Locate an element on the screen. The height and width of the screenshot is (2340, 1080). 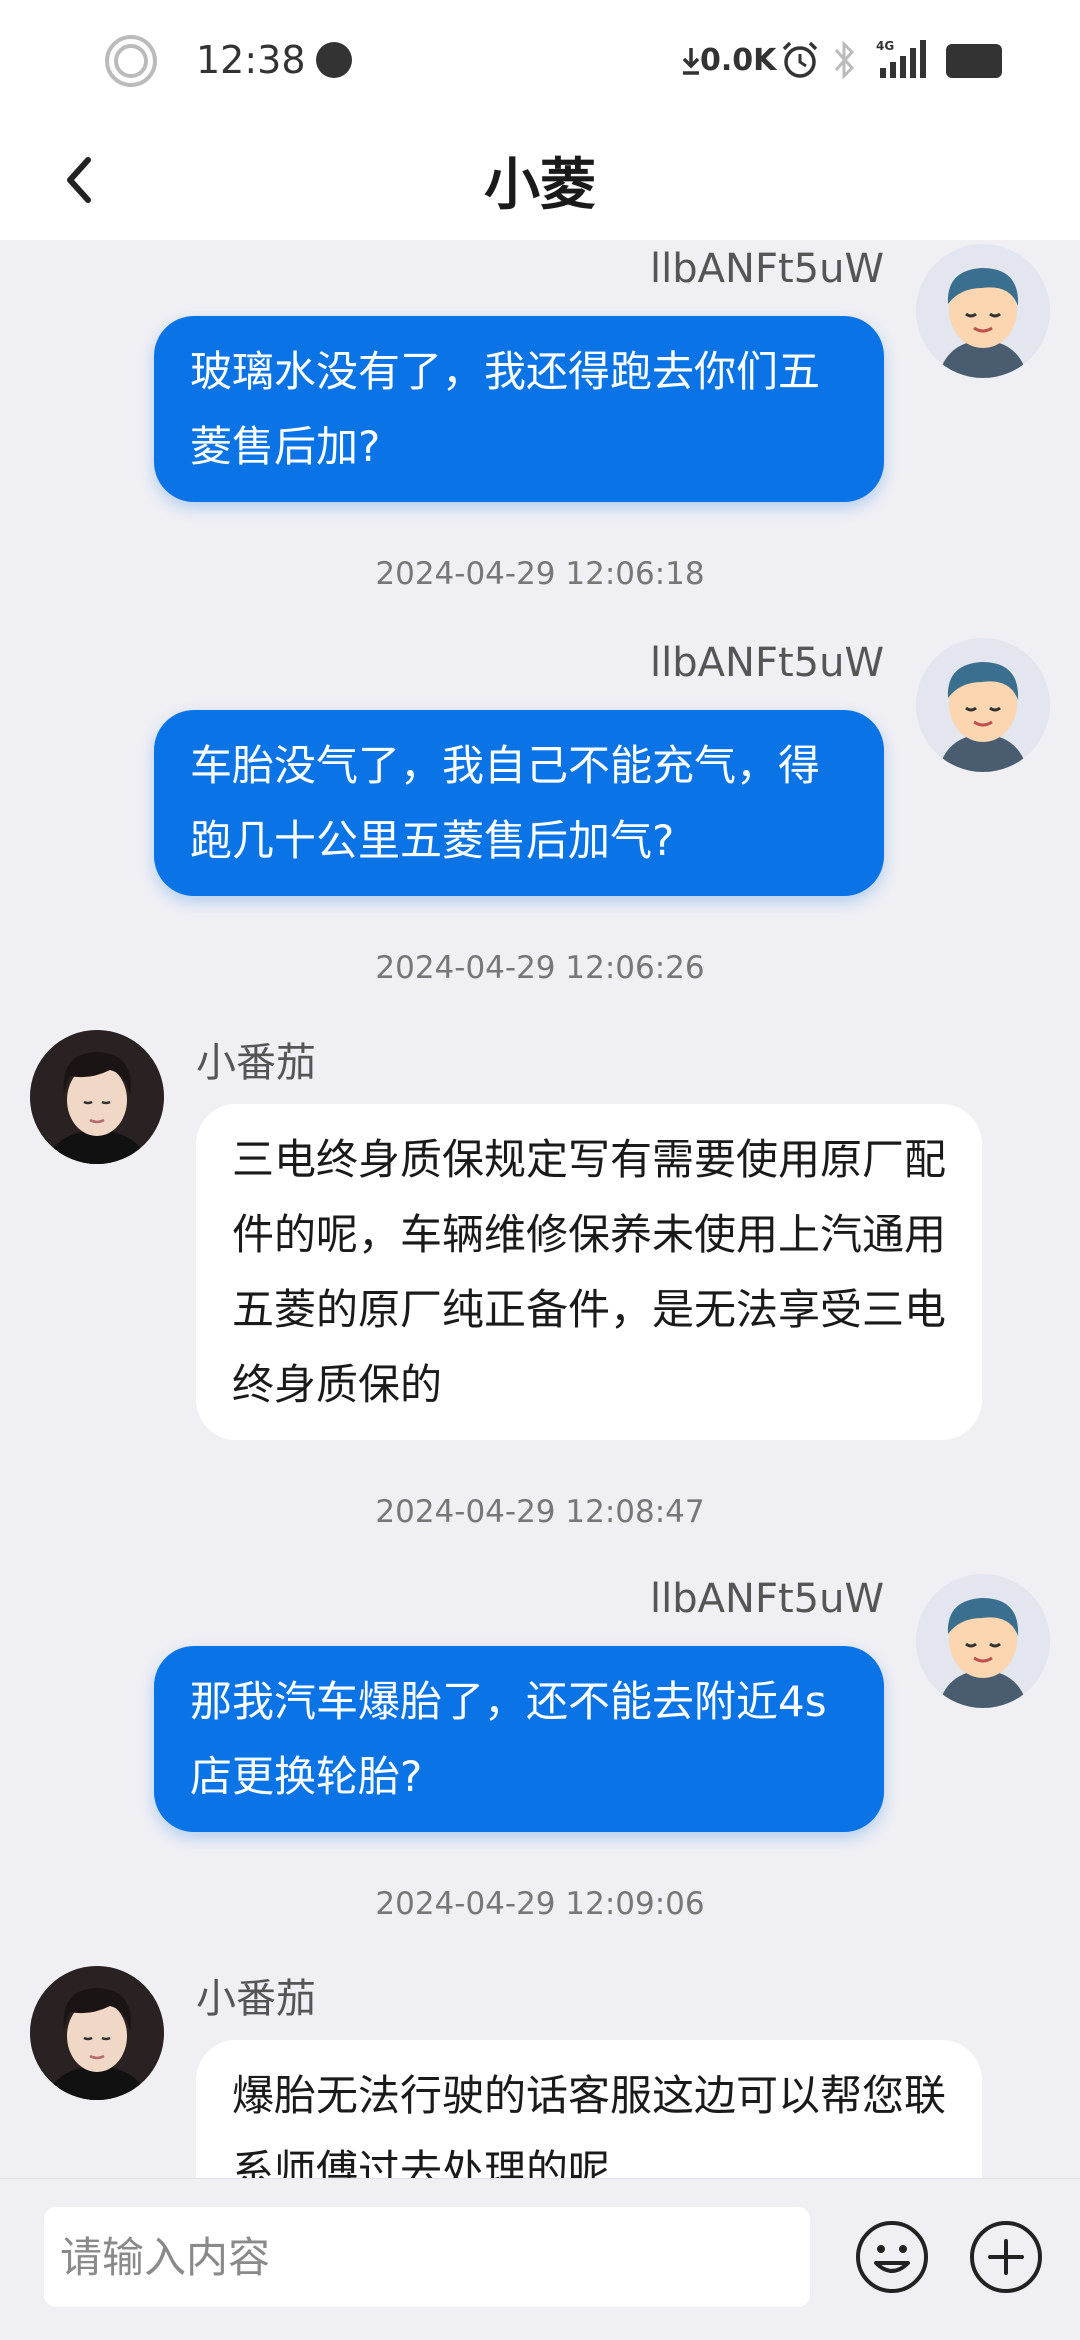
input-bar is located at coordinates (540, 2259).